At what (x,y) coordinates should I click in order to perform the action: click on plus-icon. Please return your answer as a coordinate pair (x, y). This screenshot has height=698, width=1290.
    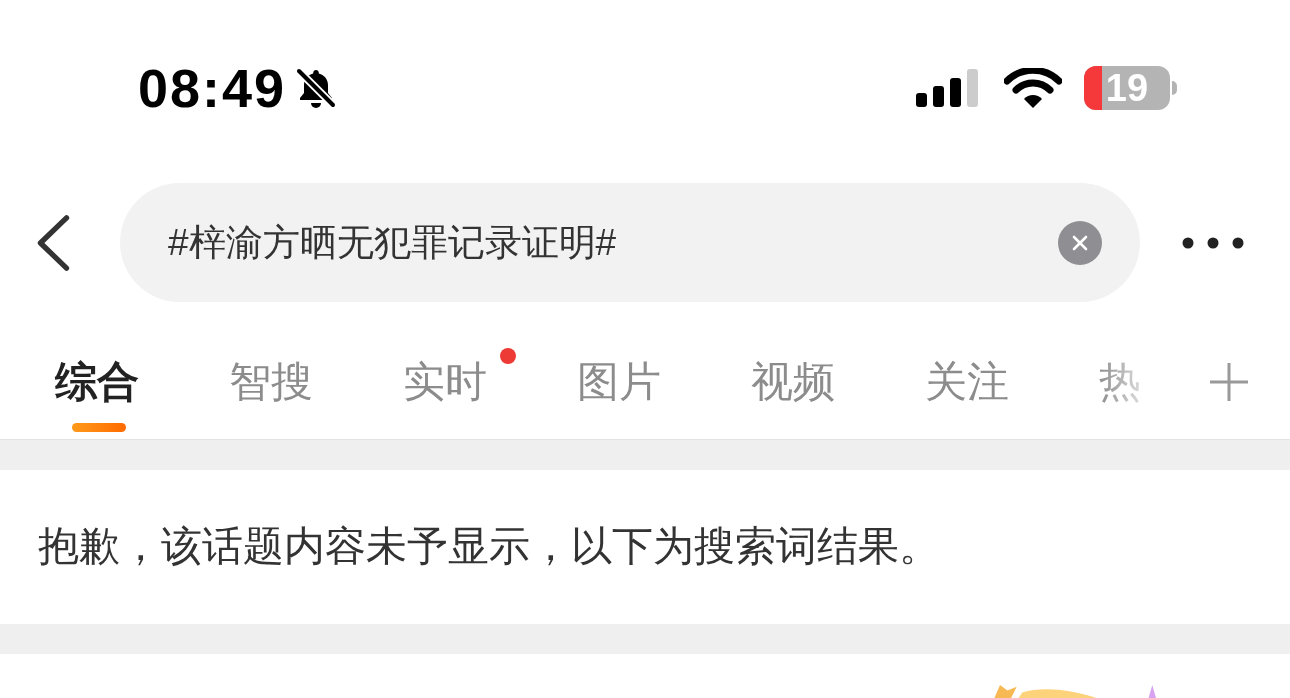
    Looking at the image, I should click on (1229, 382).